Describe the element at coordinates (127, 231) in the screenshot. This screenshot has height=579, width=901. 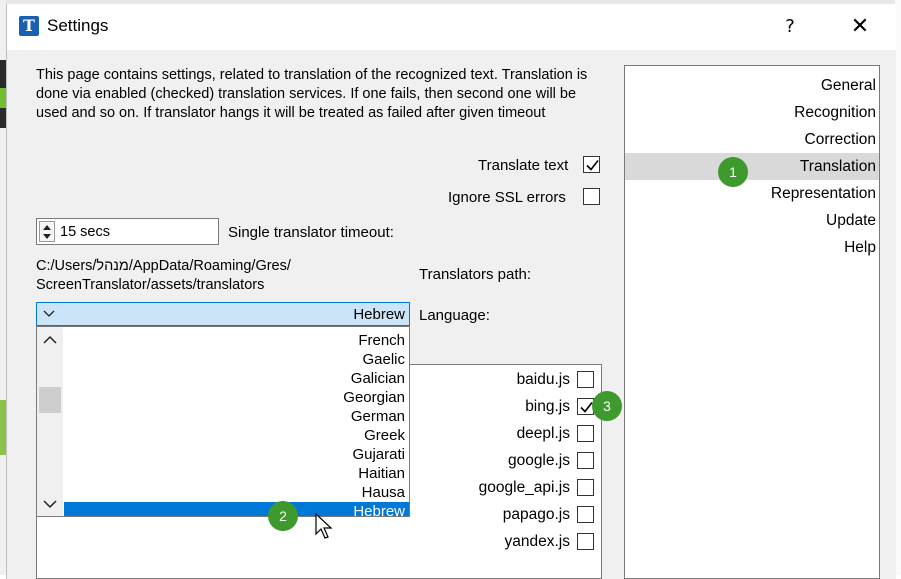
I see `timeout-spinbox: 15 secs` at that location.